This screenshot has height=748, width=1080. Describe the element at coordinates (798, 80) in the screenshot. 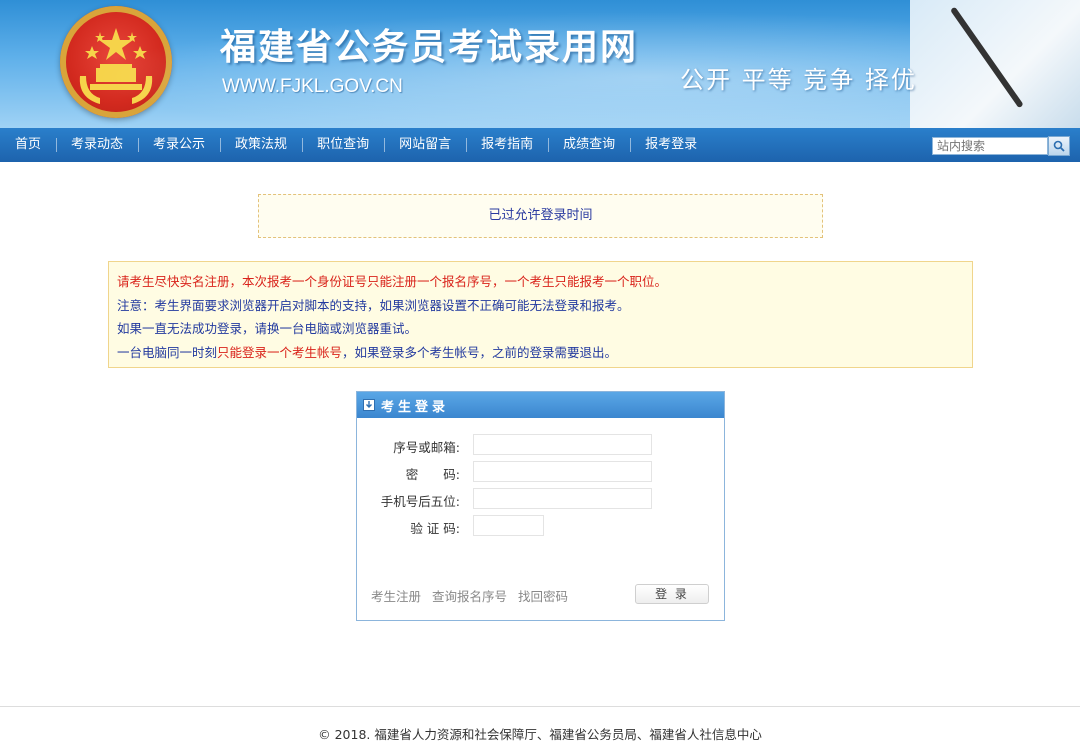

I see `site-slogan: 公开 平等 竞争 择优` at that location.